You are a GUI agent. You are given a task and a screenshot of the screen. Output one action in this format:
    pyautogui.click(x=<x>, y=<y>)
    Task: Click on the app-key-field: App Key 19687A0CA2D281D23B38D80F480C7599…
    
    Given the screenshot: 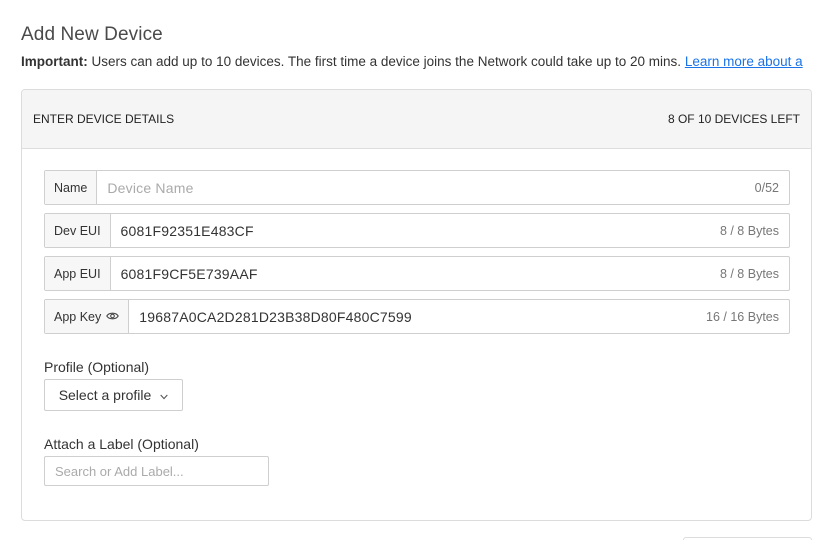 What is the action you would take?
    pyautogui.click(x=417, y=316)
    